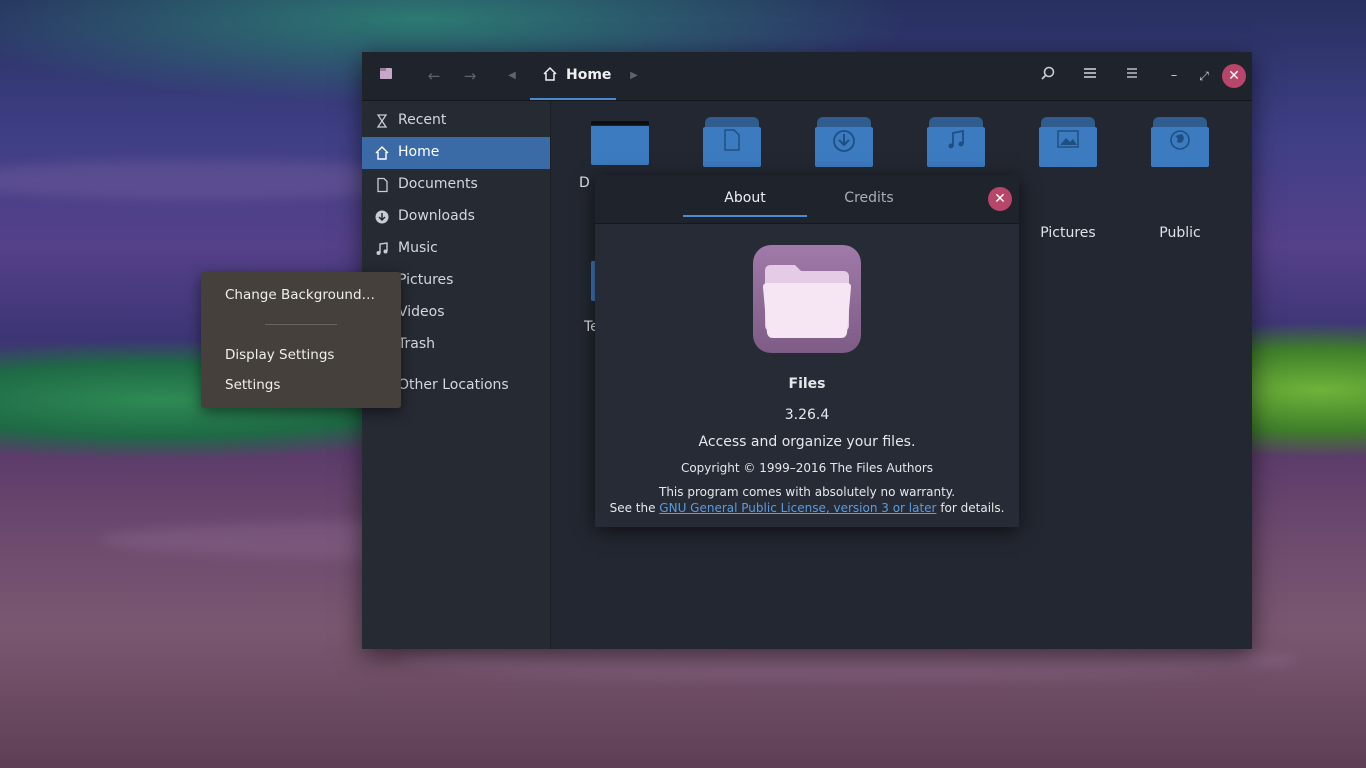  What do you see at coordinates (301, 324) in the screenshot?
I see `menu-separator` at bounding box center [301, 324].